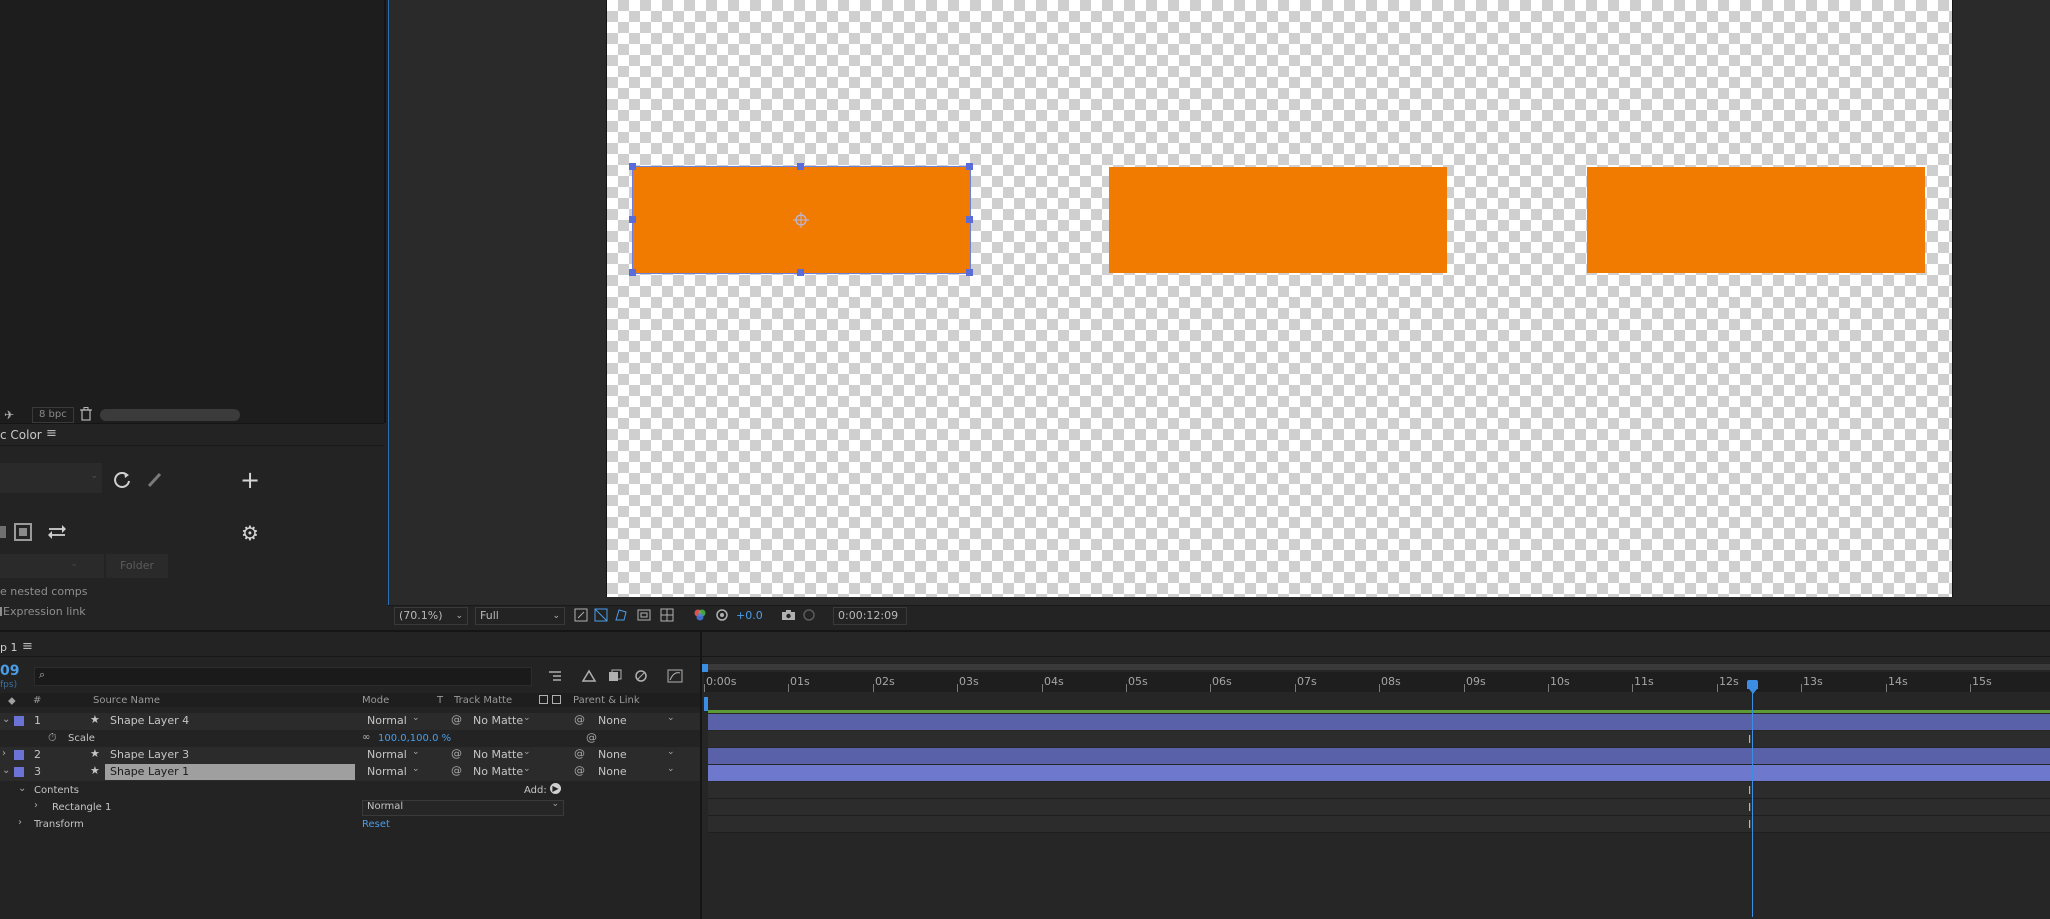  I want to click on playhead-handle, so click(1752, 684).